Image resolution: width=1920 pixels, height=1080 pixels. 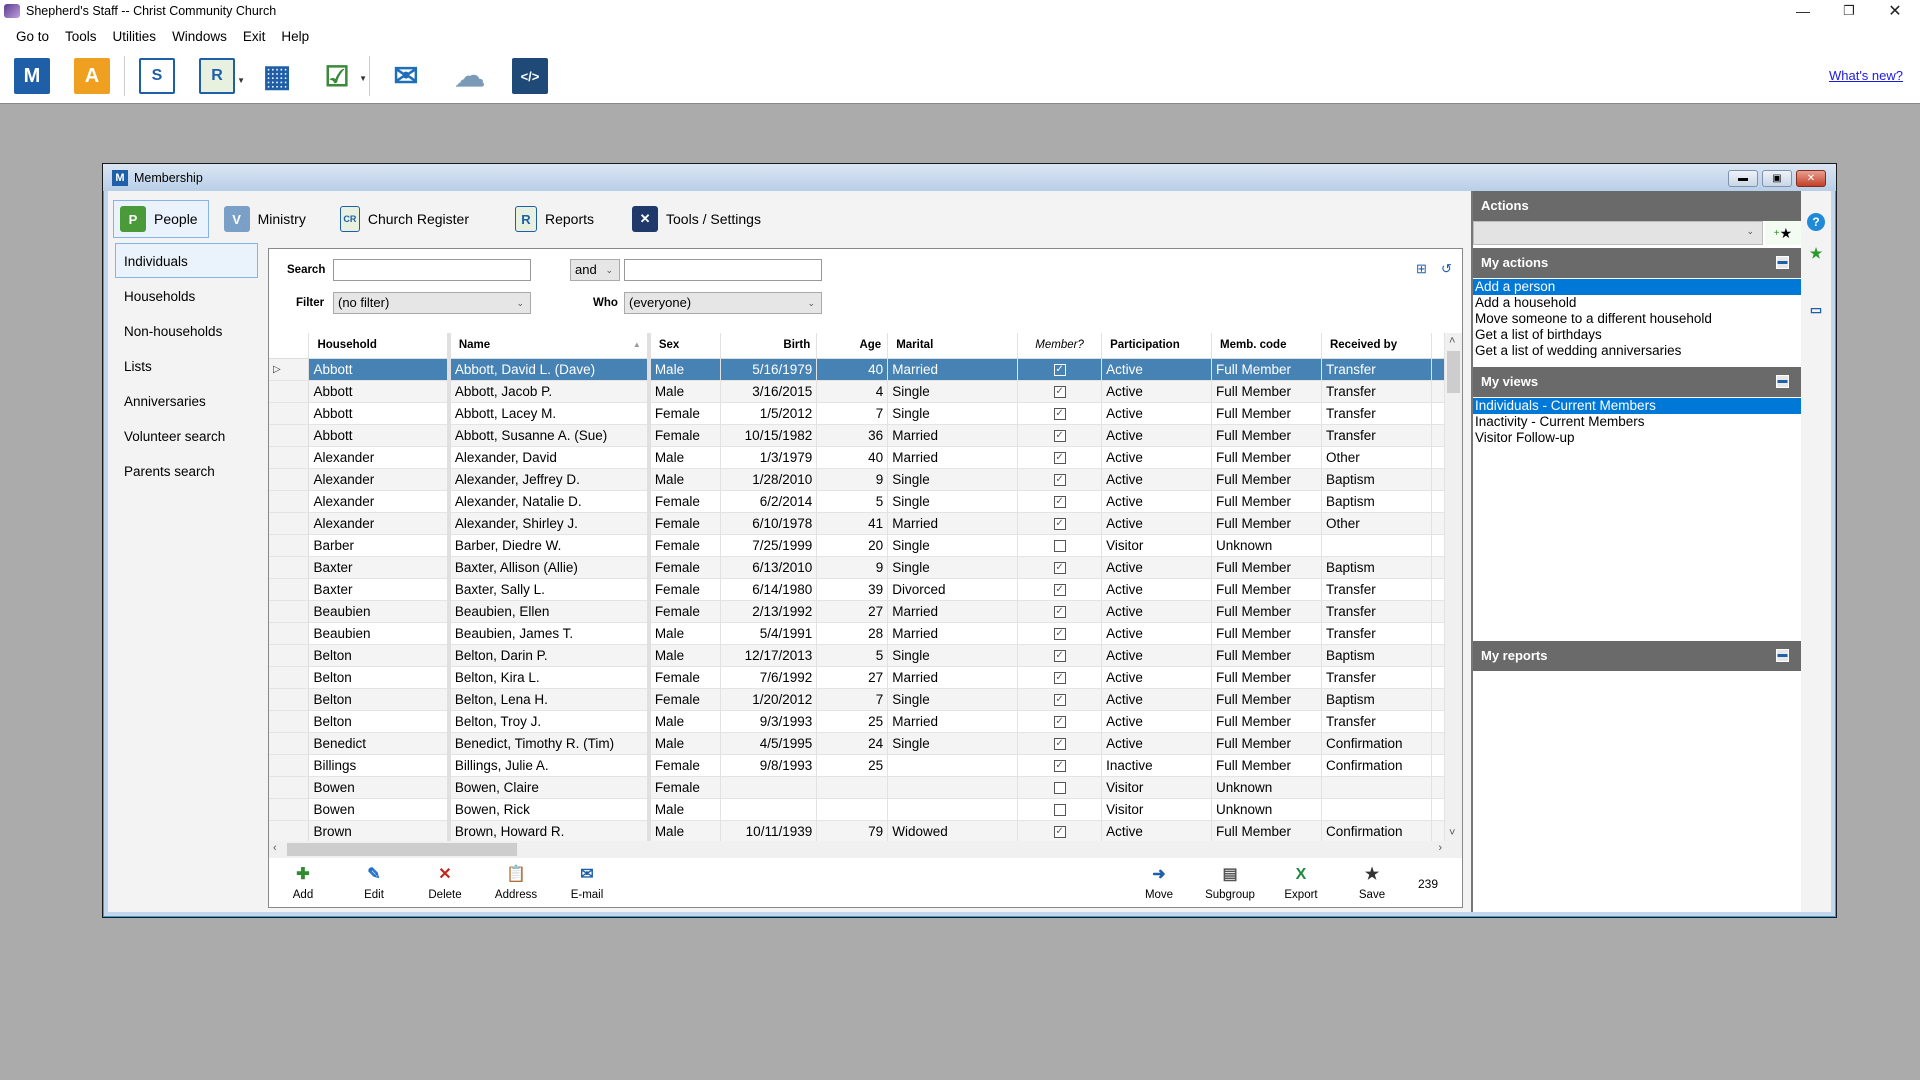 I want to click on email-icon: ✉, so click(x=406, y=76).